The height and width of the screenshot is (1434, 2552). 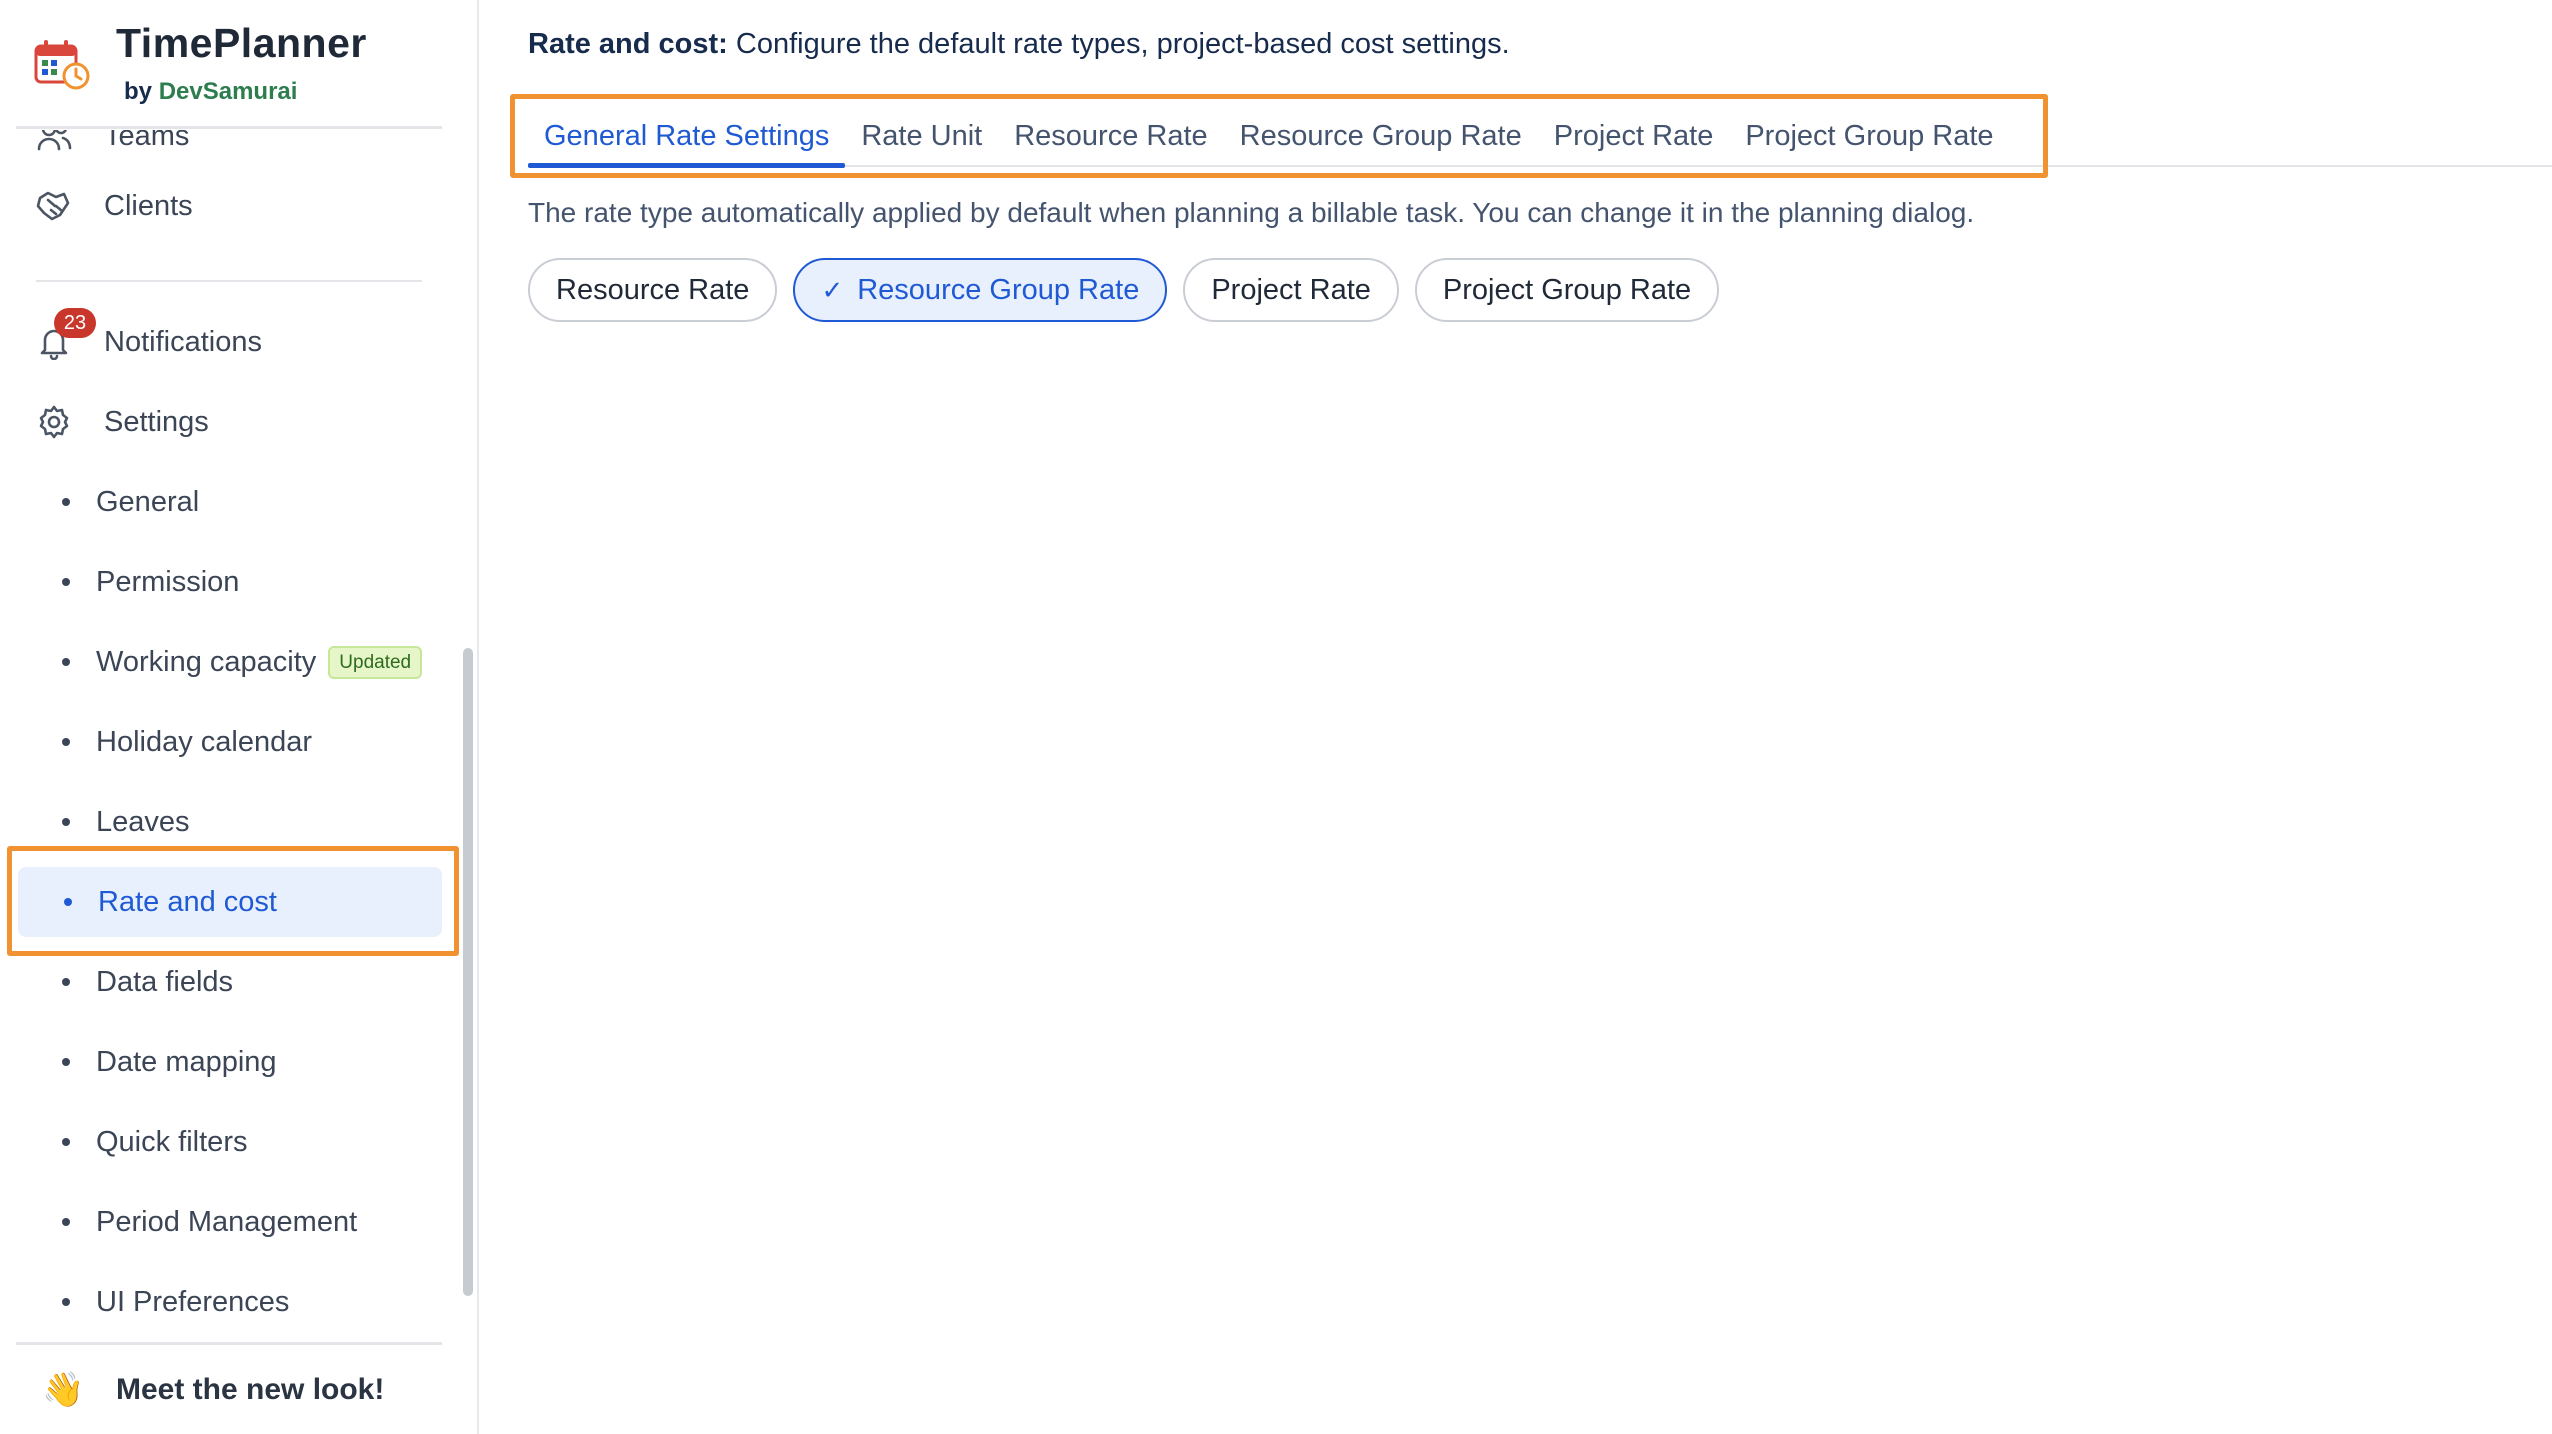 I want to click on updated-badge: Updated, so click(x=375, y=662).